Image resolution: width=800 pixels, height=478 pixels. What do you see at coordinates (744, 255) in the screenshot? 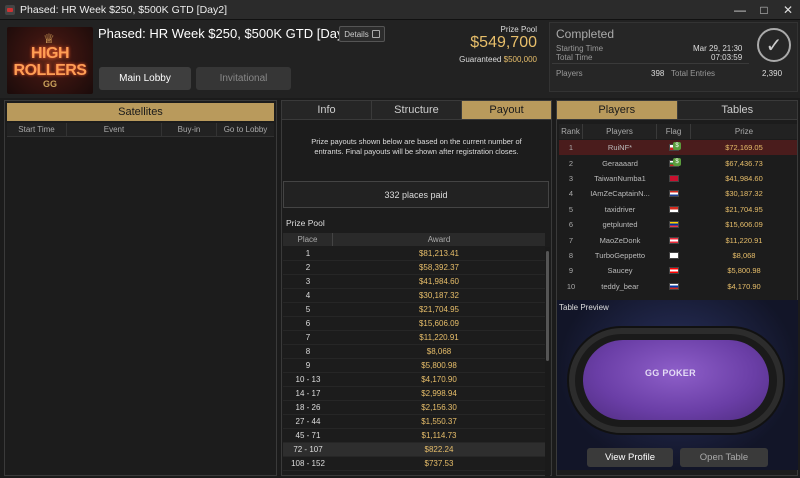
I see `player-prize: $8,068` at bounding box center [744, 255].